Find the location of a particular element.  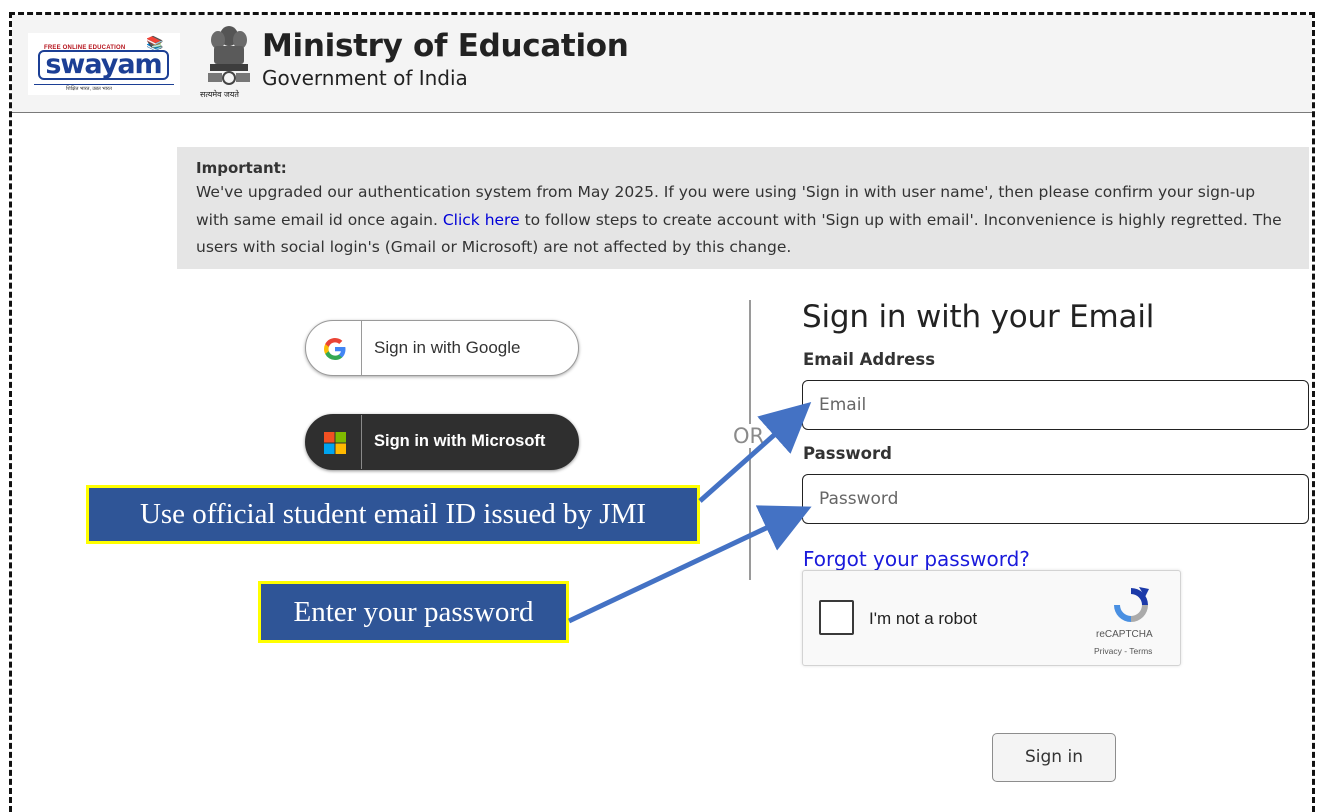

google-signin-label: Sign in with Google is located at coordinates (447, 347).